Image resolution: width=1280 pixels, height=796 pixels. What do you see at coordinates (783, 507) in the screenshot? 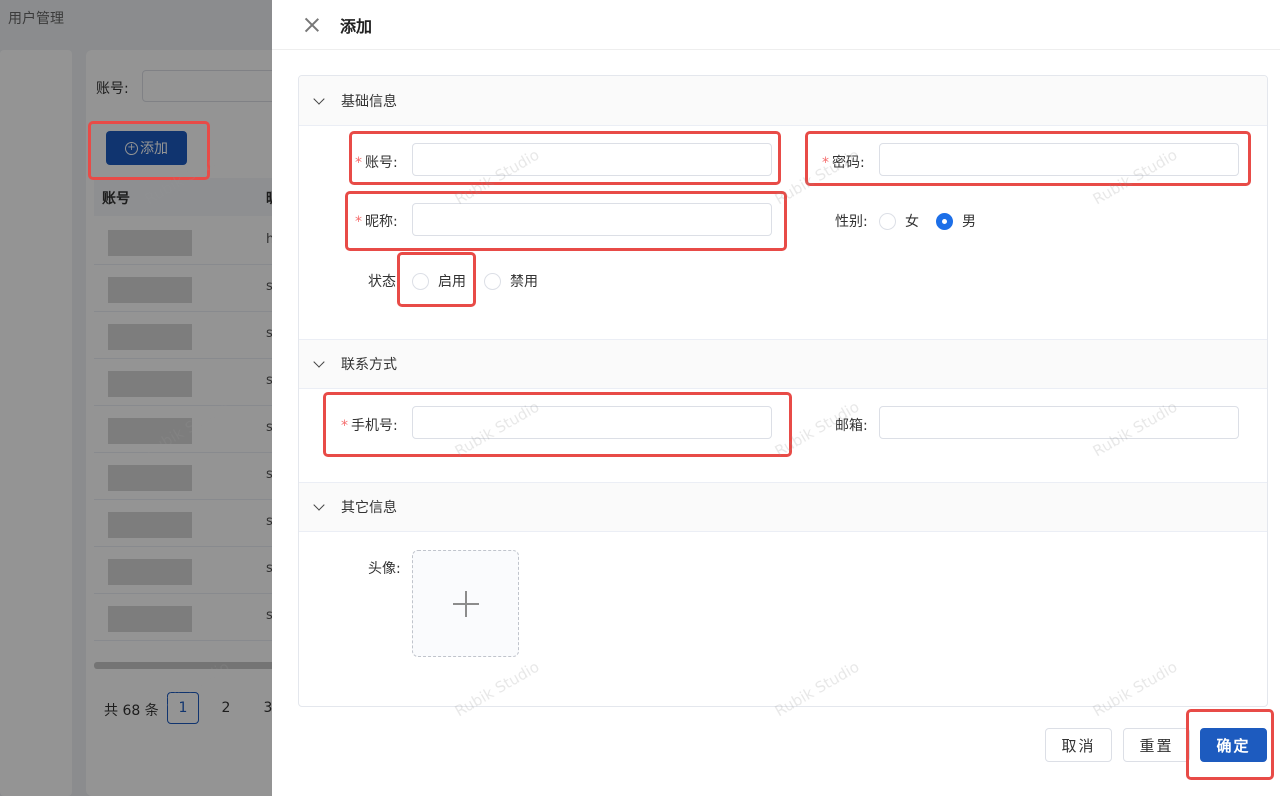
I see `section-other-info: 其它信息` at bounding box center [783, 507].